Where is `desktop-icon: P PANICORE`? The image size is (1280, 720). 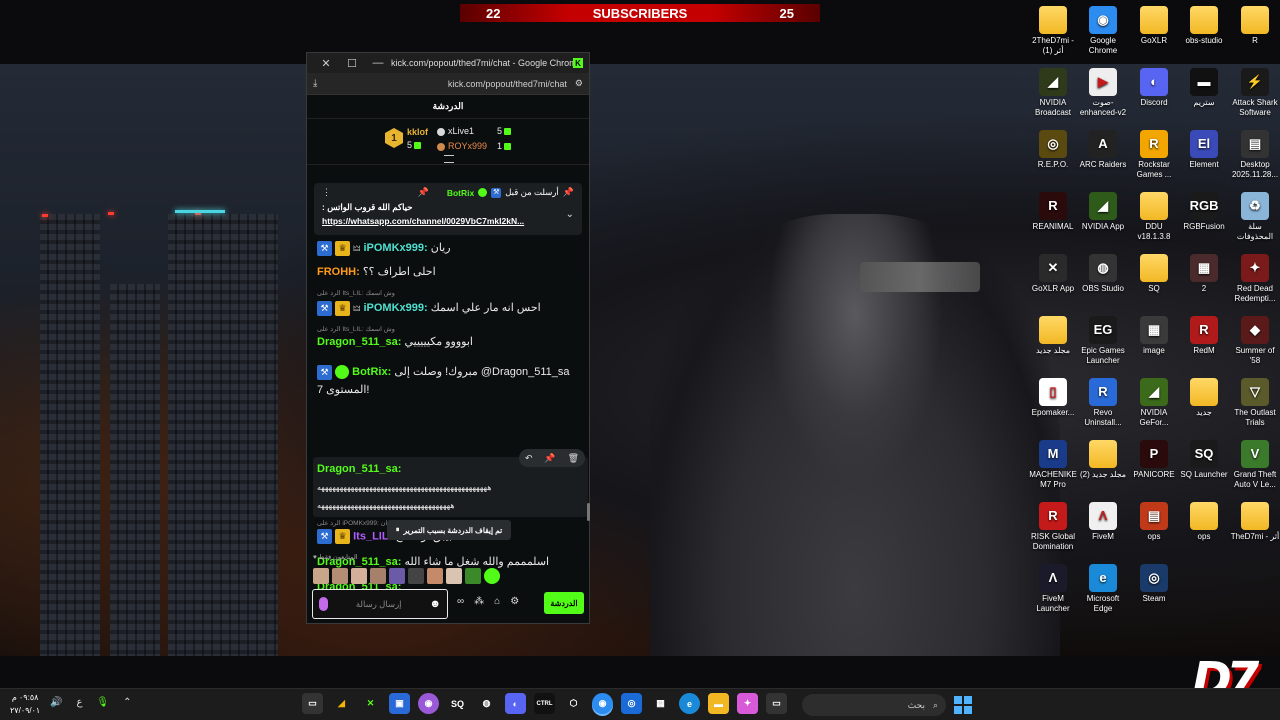
desktop-icon: P PANICORE is located at coordinates (1154, 460).